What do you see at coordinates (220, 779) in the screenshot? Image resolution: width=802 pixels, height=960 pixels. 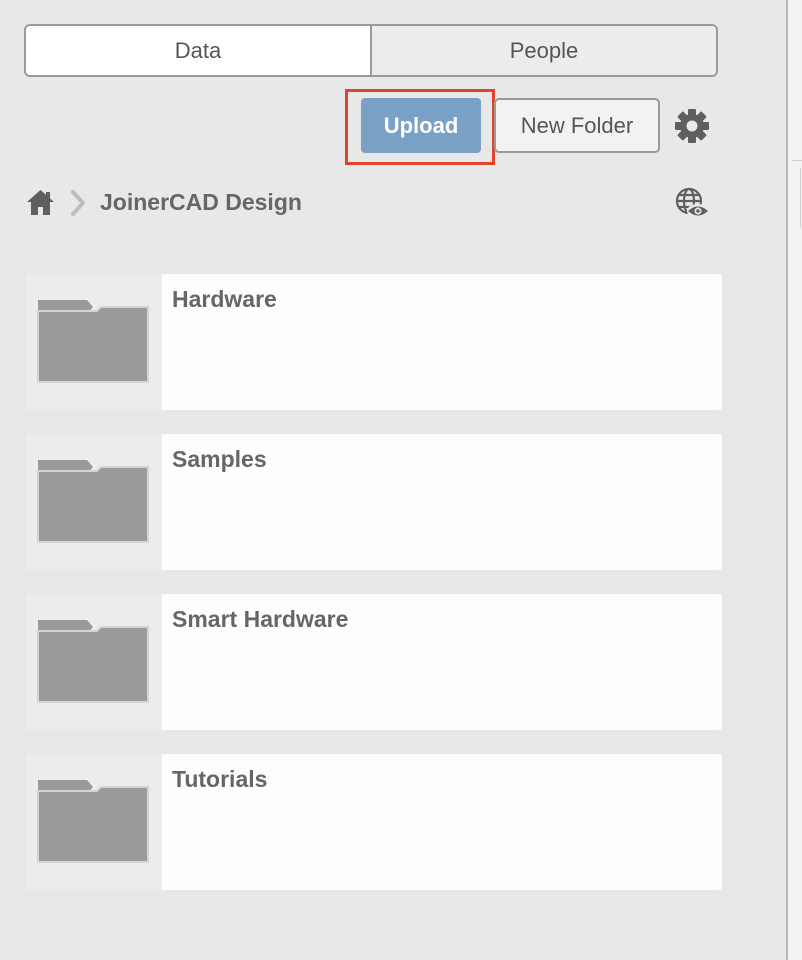 I see `folder-name: Tutorials` at bounding box center [220, 779].